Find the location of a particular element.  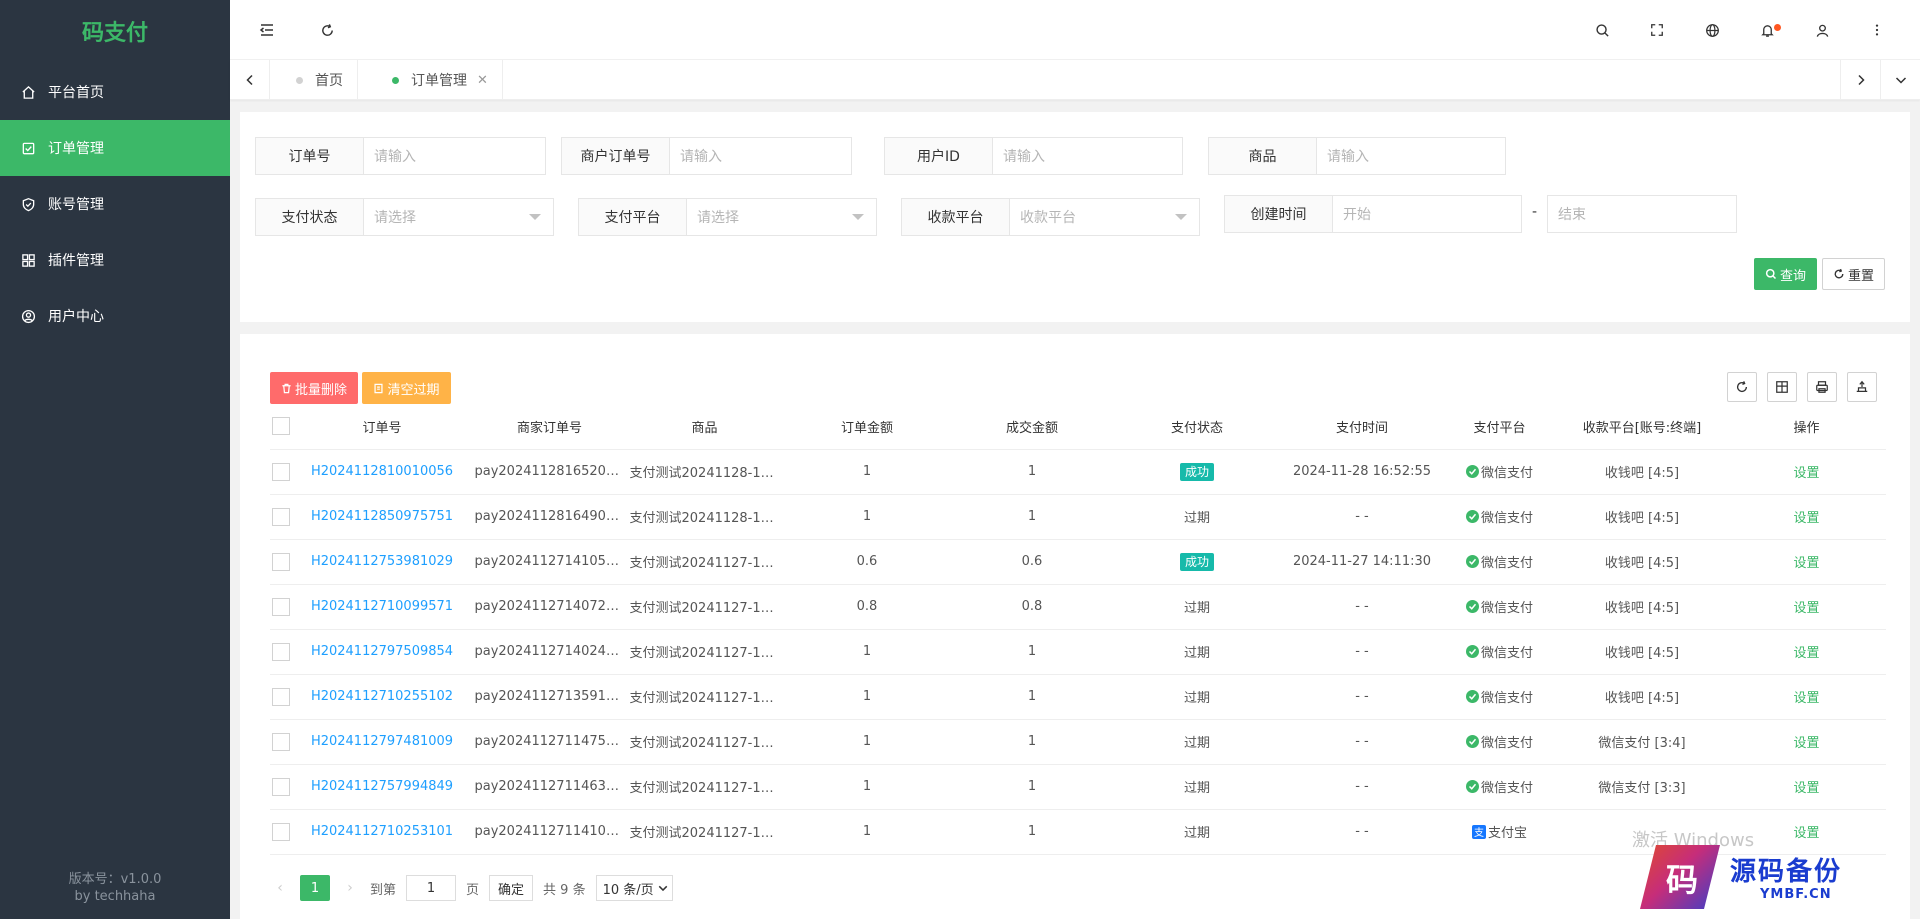

prev-page-button: ‹ is located at coordinates (280, 888).